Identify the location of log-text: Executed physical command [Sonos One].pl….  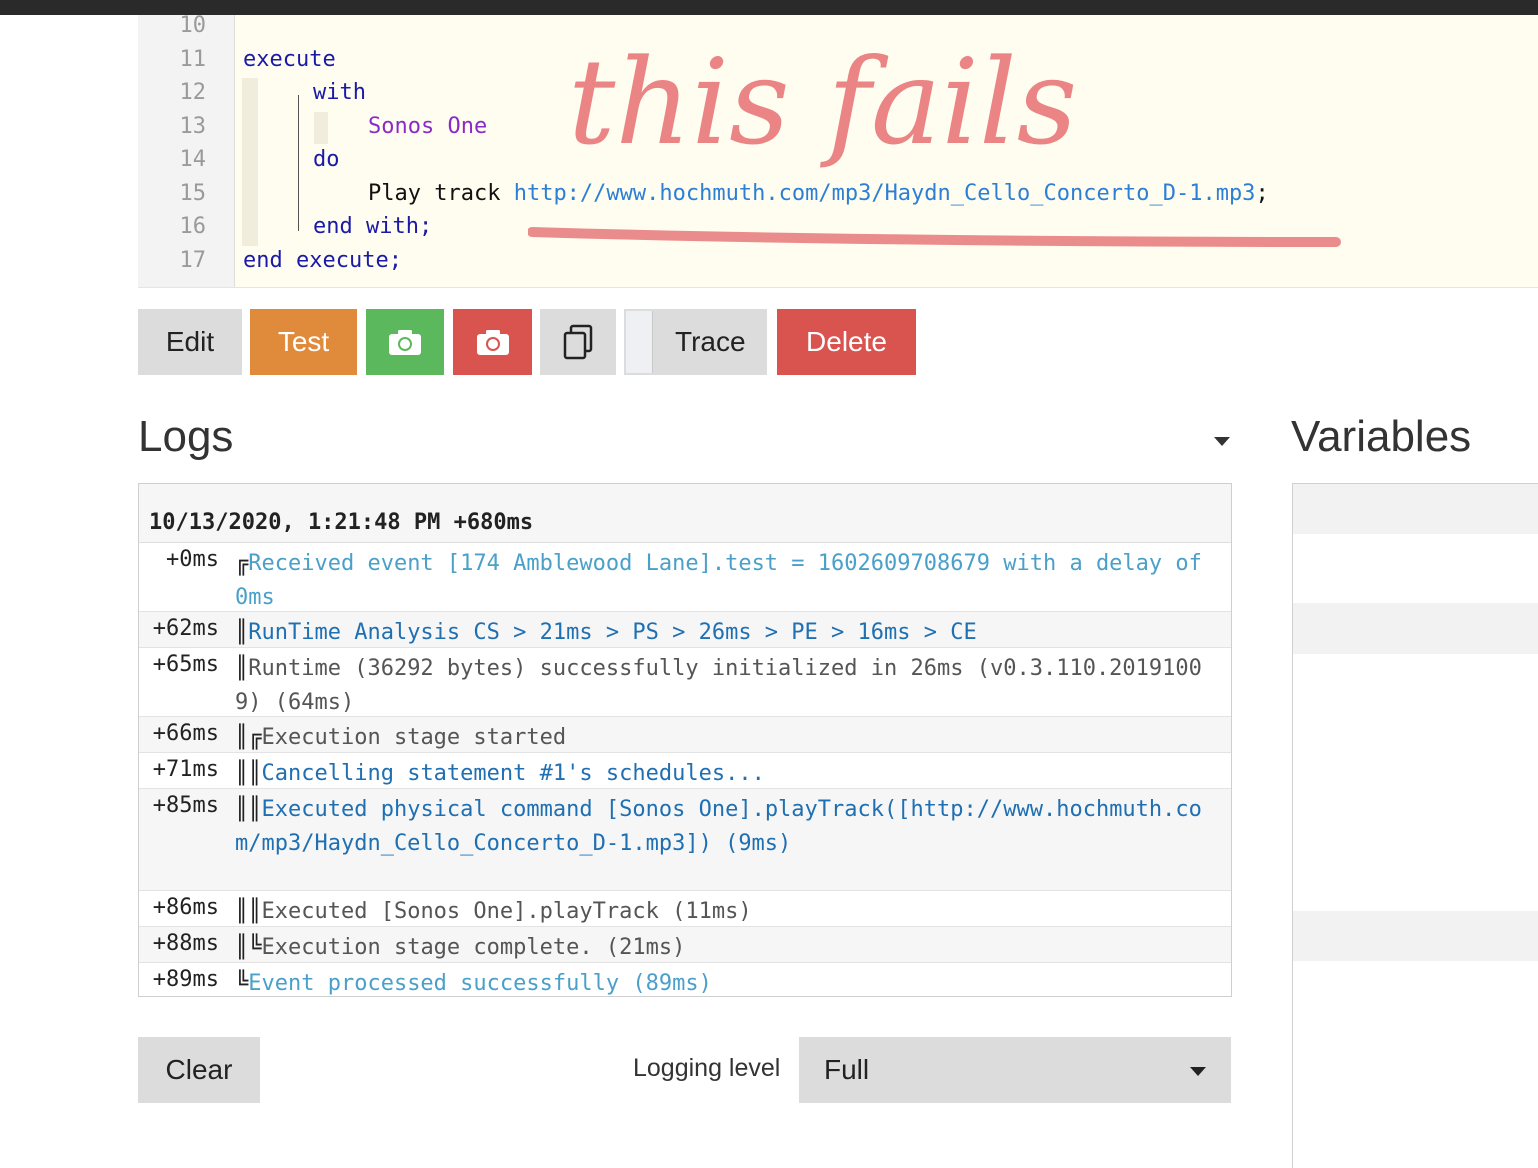
(718, 826).